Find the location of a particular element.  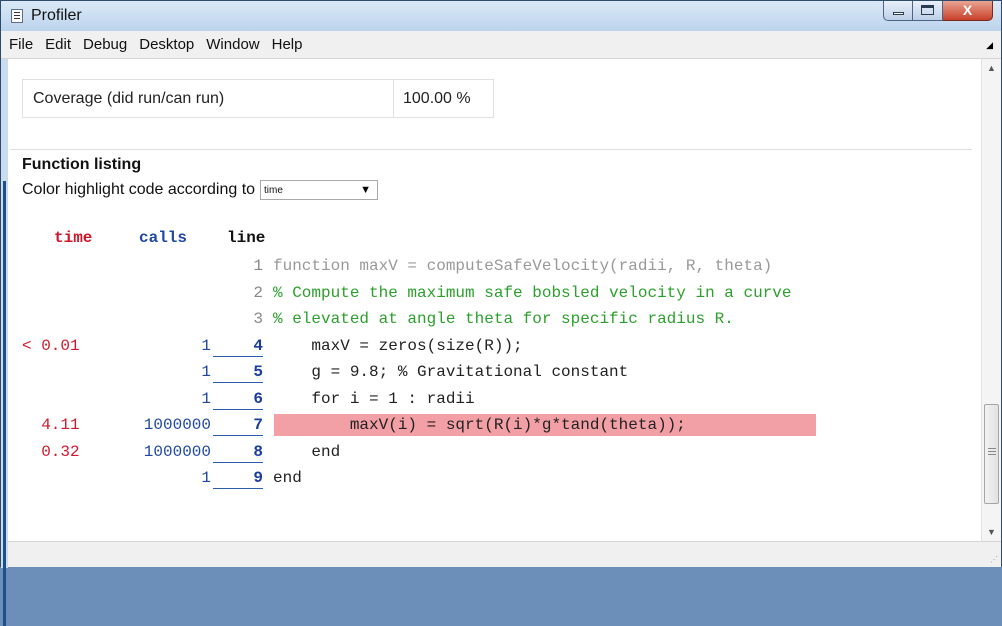

line-source: maxV(i) = sqrt(R(i)*g*tand(theta)); is located at coordinates (479, 425).